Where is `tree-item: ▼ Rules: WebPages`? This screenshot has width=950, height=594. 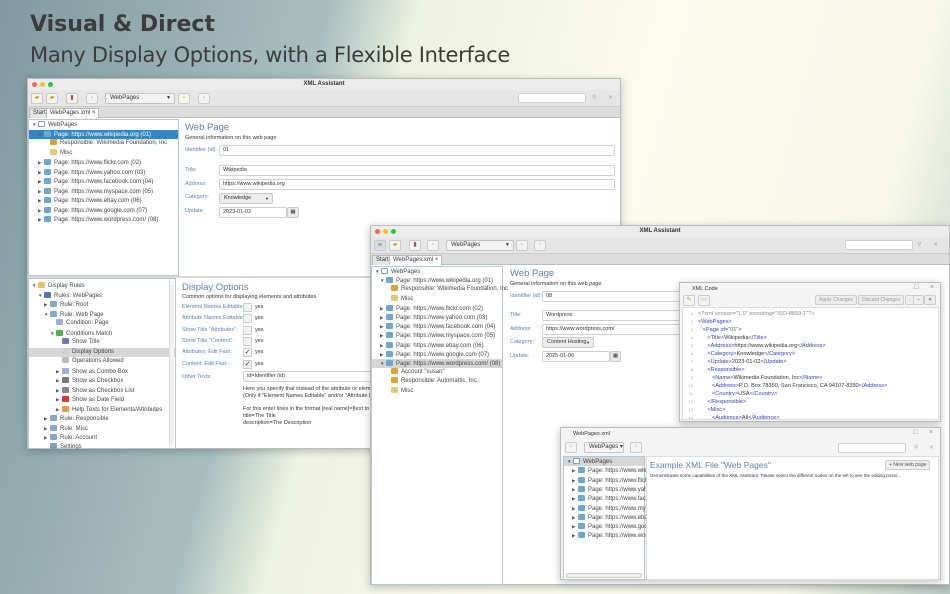
tree-item: ▼ Rules: WebPages is located at coordinates (102, 295).